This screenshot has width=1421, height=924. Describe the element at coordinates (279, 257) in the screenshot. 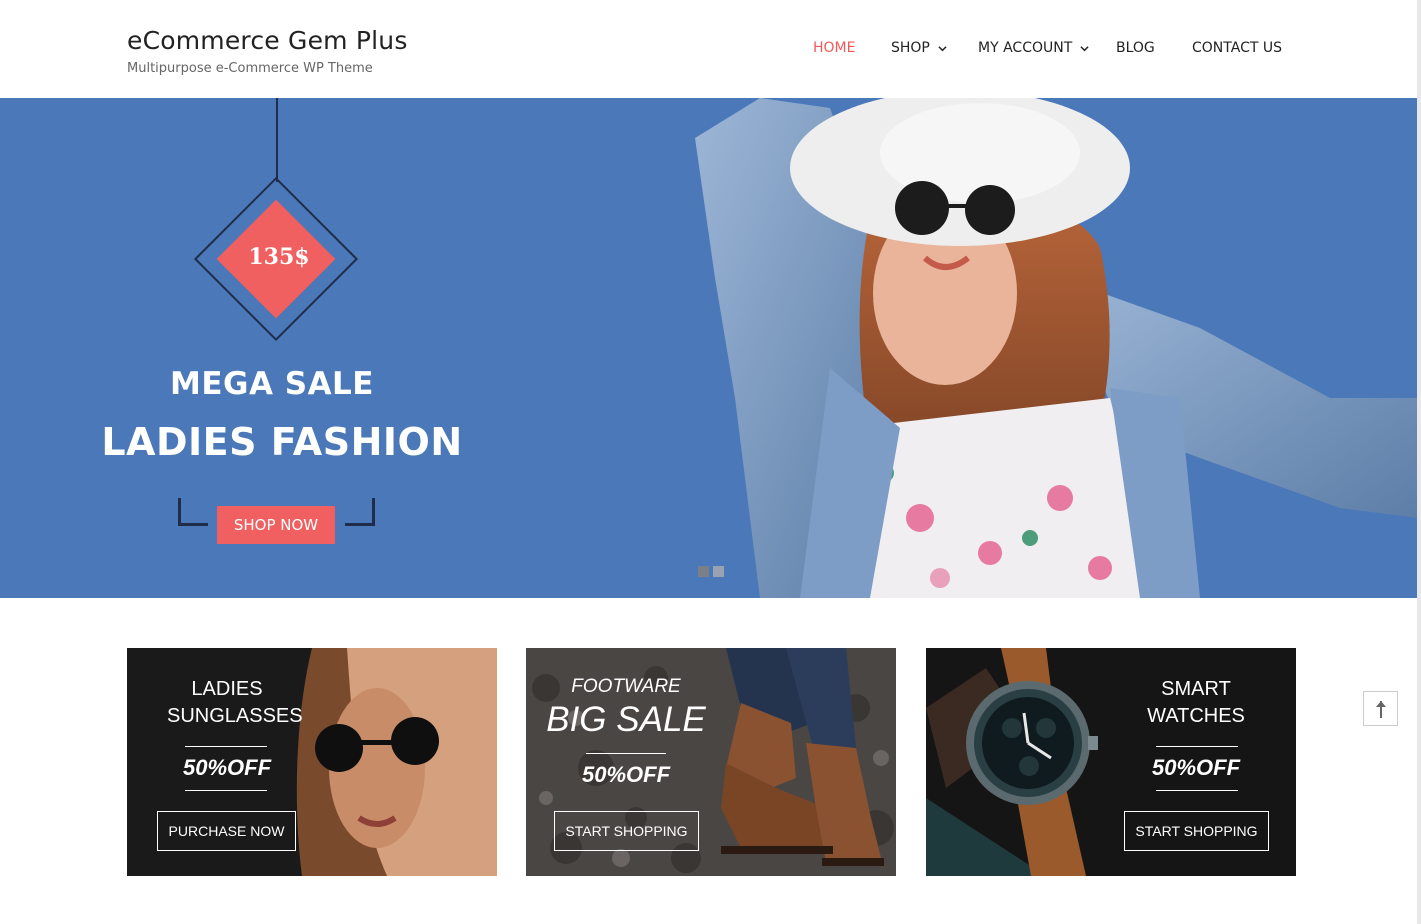

I see `price-label: 135$` at that location.